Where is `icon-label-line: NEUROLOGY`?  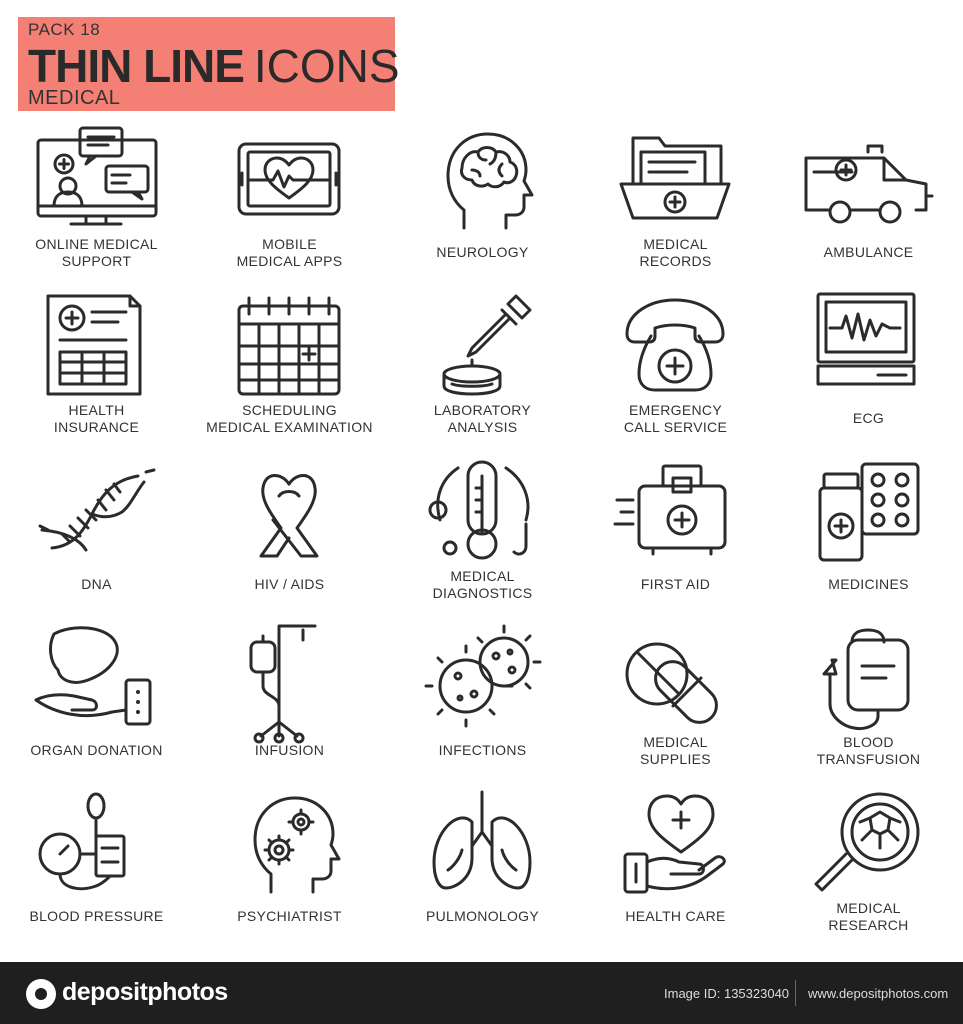
icon-label-line: NEUROLOGY is located at coordinates (482, 252).